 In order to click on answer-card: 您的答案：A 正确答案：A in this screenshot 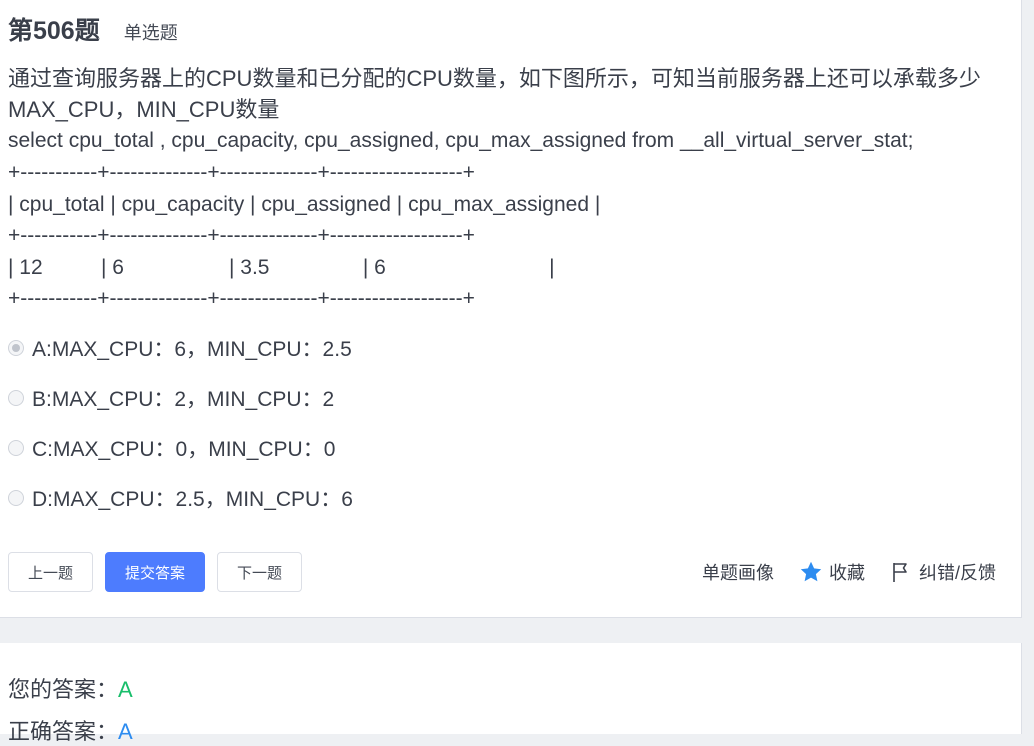, I will do `click(511, 693)`.